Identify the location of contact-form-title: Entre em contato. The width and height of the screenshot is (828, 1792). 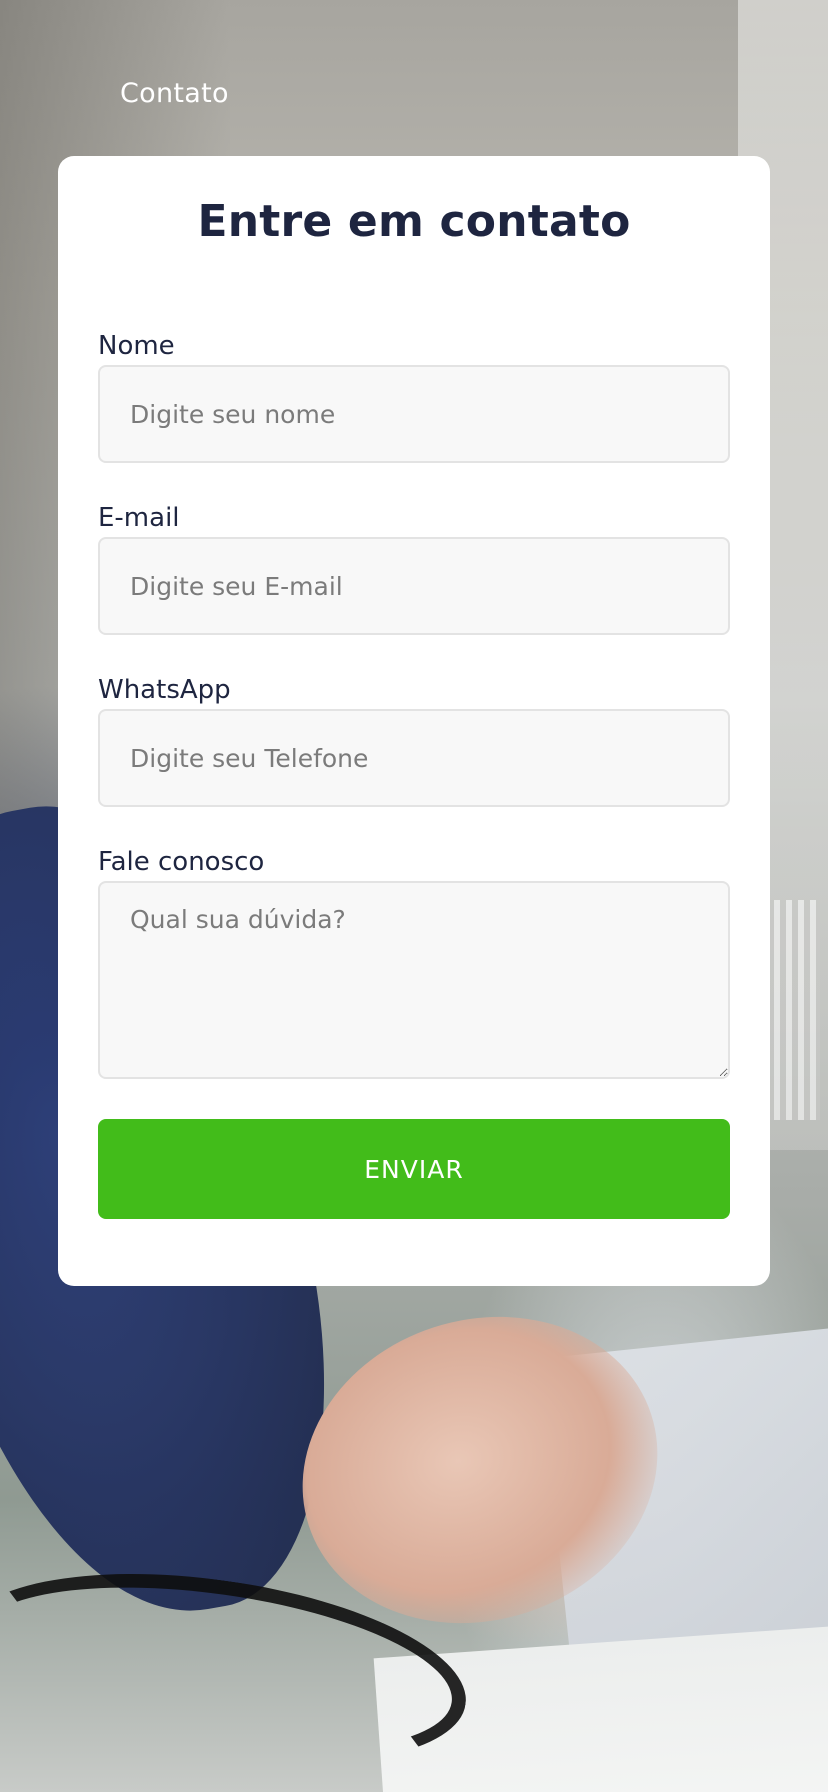
(414, 221).